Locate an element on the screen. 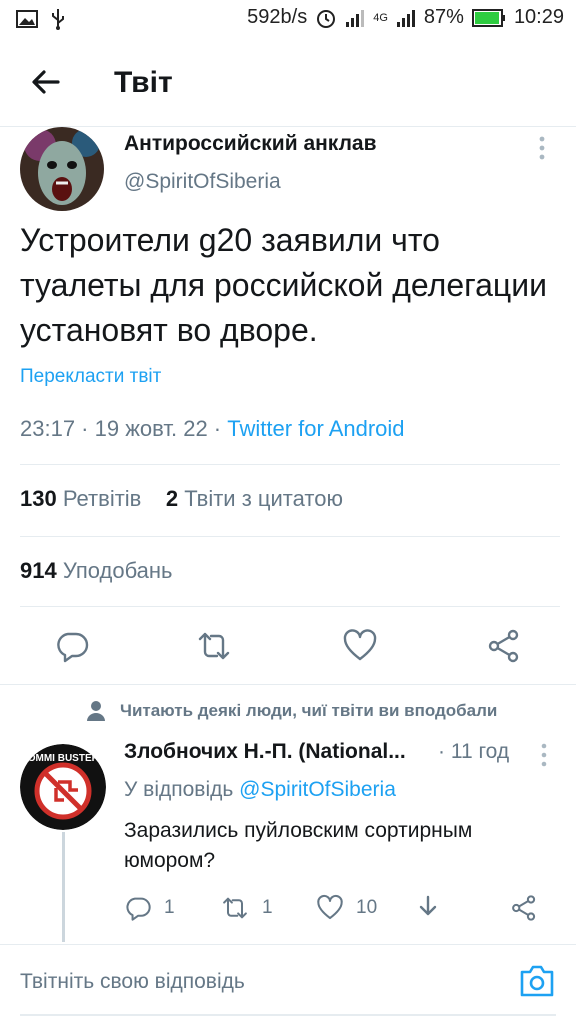  compose-reply-input: Твітніть свою відповідь is located at coordinates (132, 982).